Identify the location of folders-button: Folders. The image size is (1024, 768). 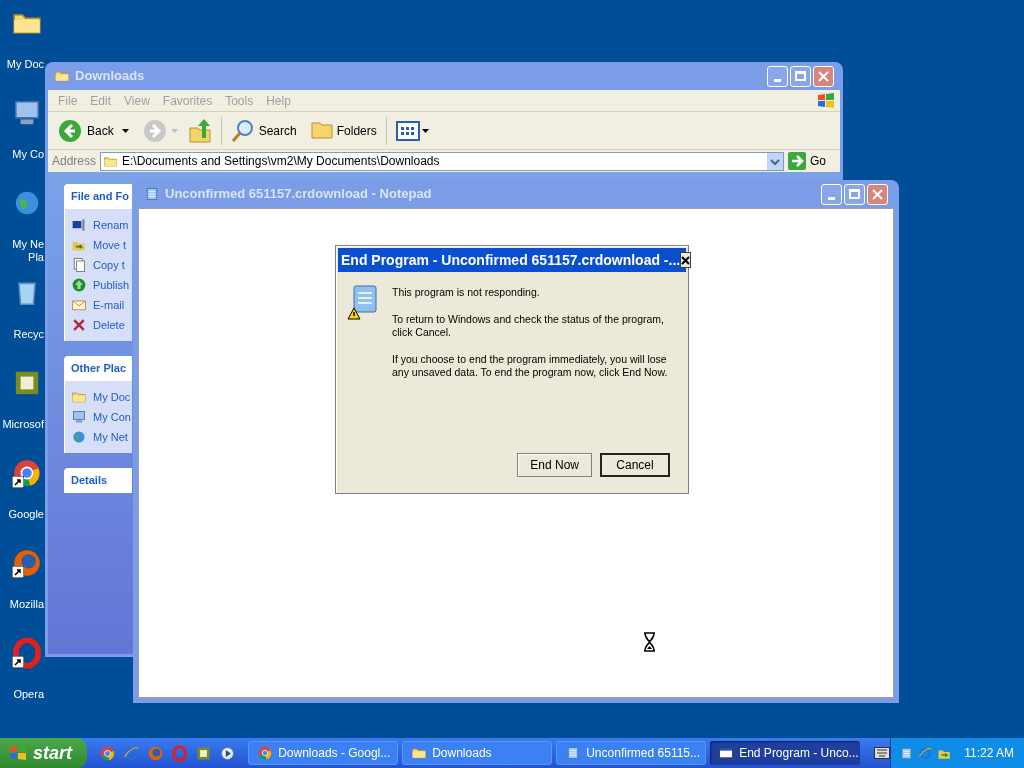
(343, 130).